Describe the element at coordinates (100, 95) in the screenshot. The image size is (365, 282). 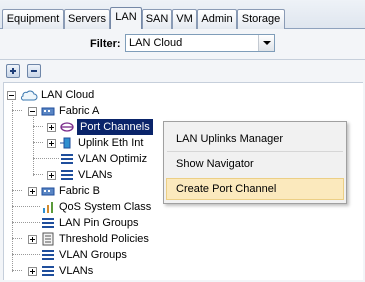
I see `tree-node-lan-cloud: LAN Cloud` at that location.